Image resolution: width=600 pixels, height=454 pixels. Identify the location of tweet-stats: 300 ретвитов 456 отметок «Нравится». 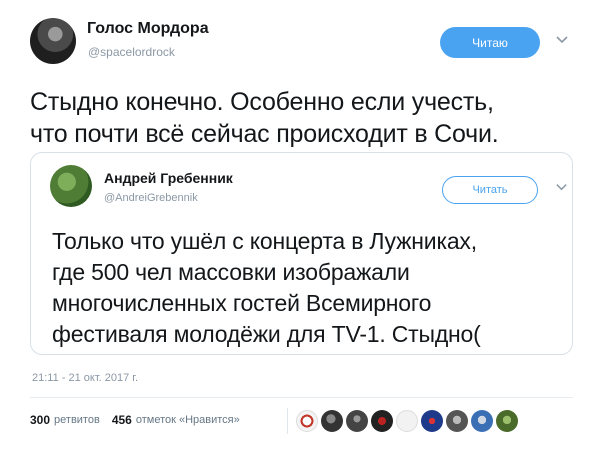
(135, 420).